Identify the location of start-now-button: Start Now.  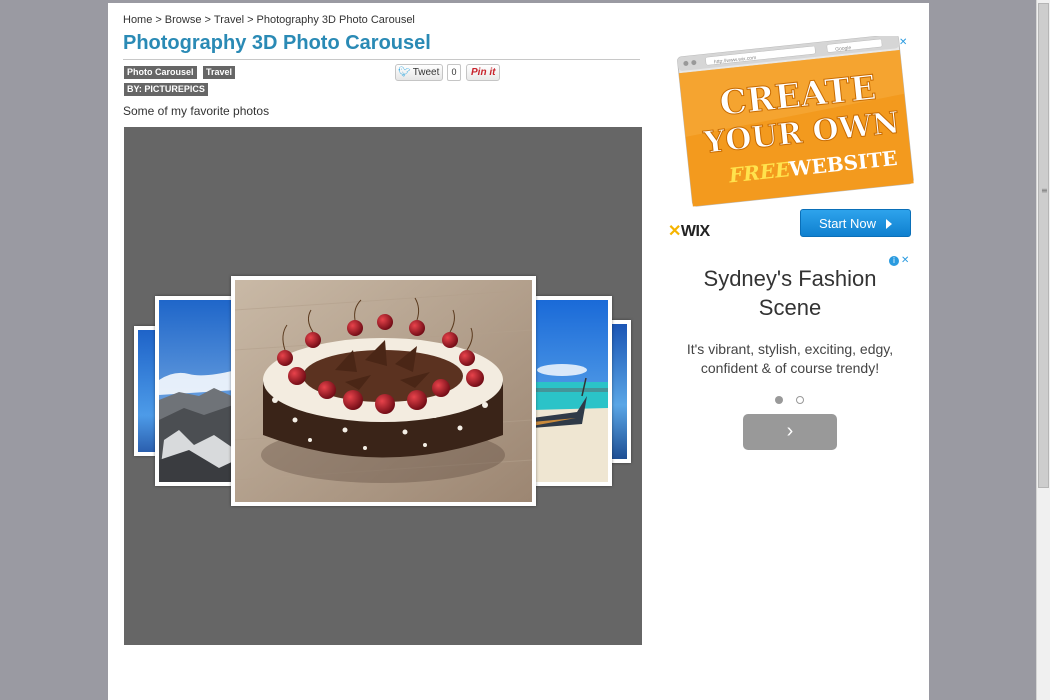
(855, 223).